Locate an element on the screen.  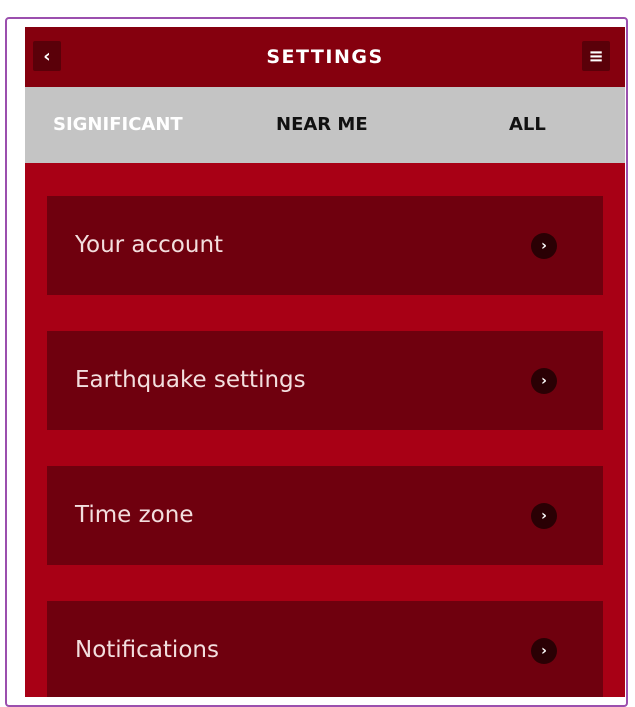
menu-item-your-account: Your account › is located at coordinates (325, 245).